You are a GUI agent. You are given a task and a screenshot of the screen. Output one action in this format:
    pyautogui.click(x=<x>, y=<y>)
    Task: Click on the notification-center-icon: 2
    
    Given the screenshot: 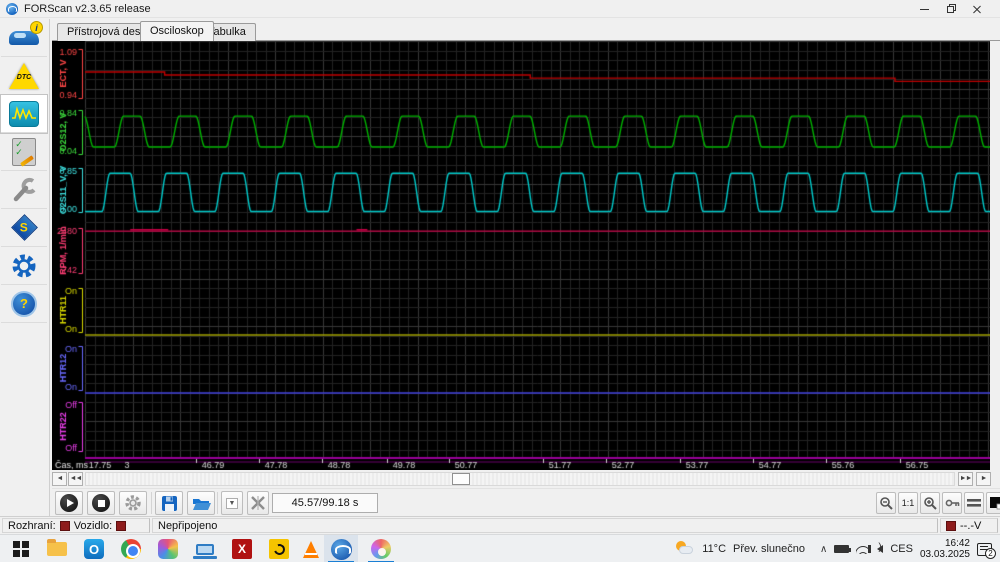 What is the action you would take?
    pyautogui.click(x=986, y=550)
    